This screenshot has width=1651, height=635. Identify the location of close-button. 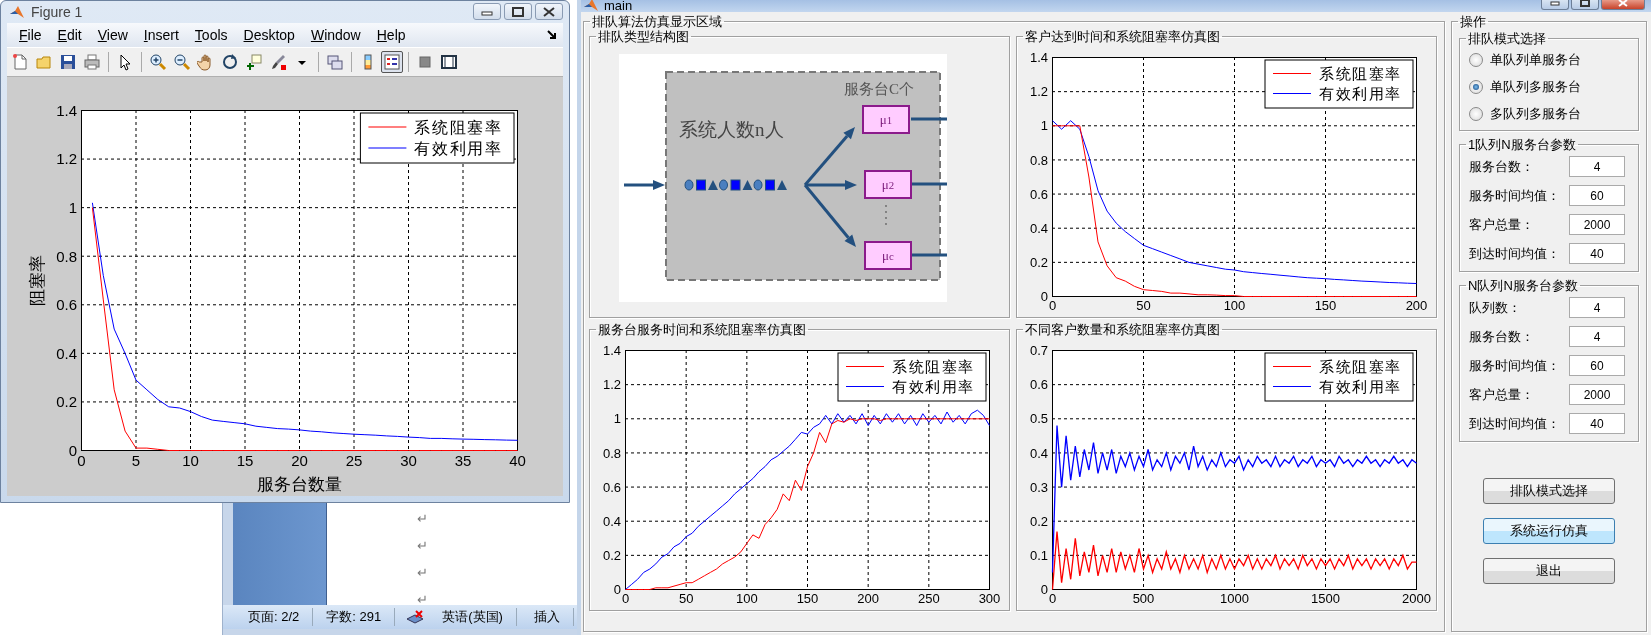
(549, 11).